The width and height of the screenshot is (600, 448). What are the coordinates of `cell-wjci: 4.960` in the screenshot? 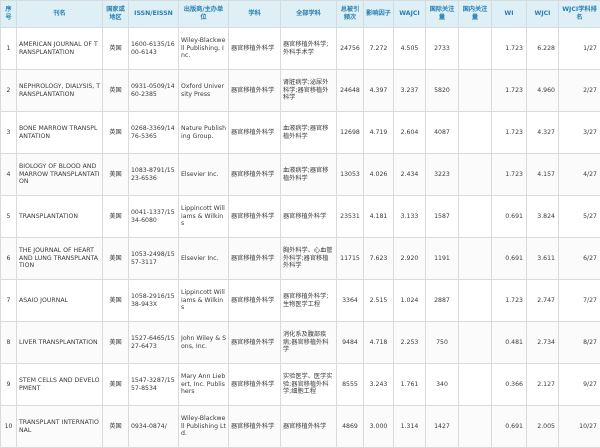 It's located at (542, 90).